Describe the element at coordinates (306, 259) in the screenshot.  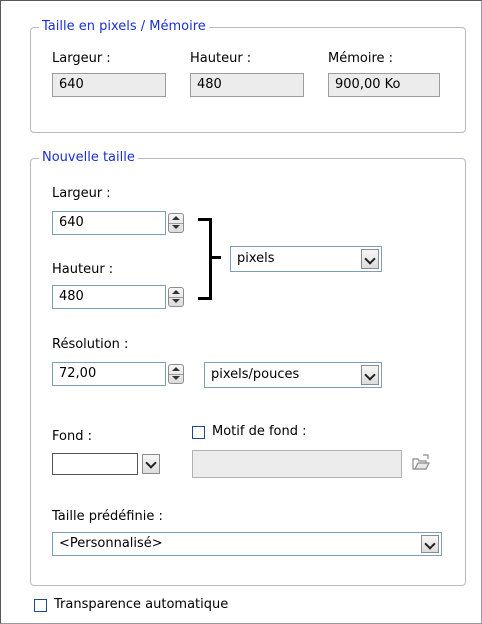
I see `size-unit-dropdown: pixels` at that location.